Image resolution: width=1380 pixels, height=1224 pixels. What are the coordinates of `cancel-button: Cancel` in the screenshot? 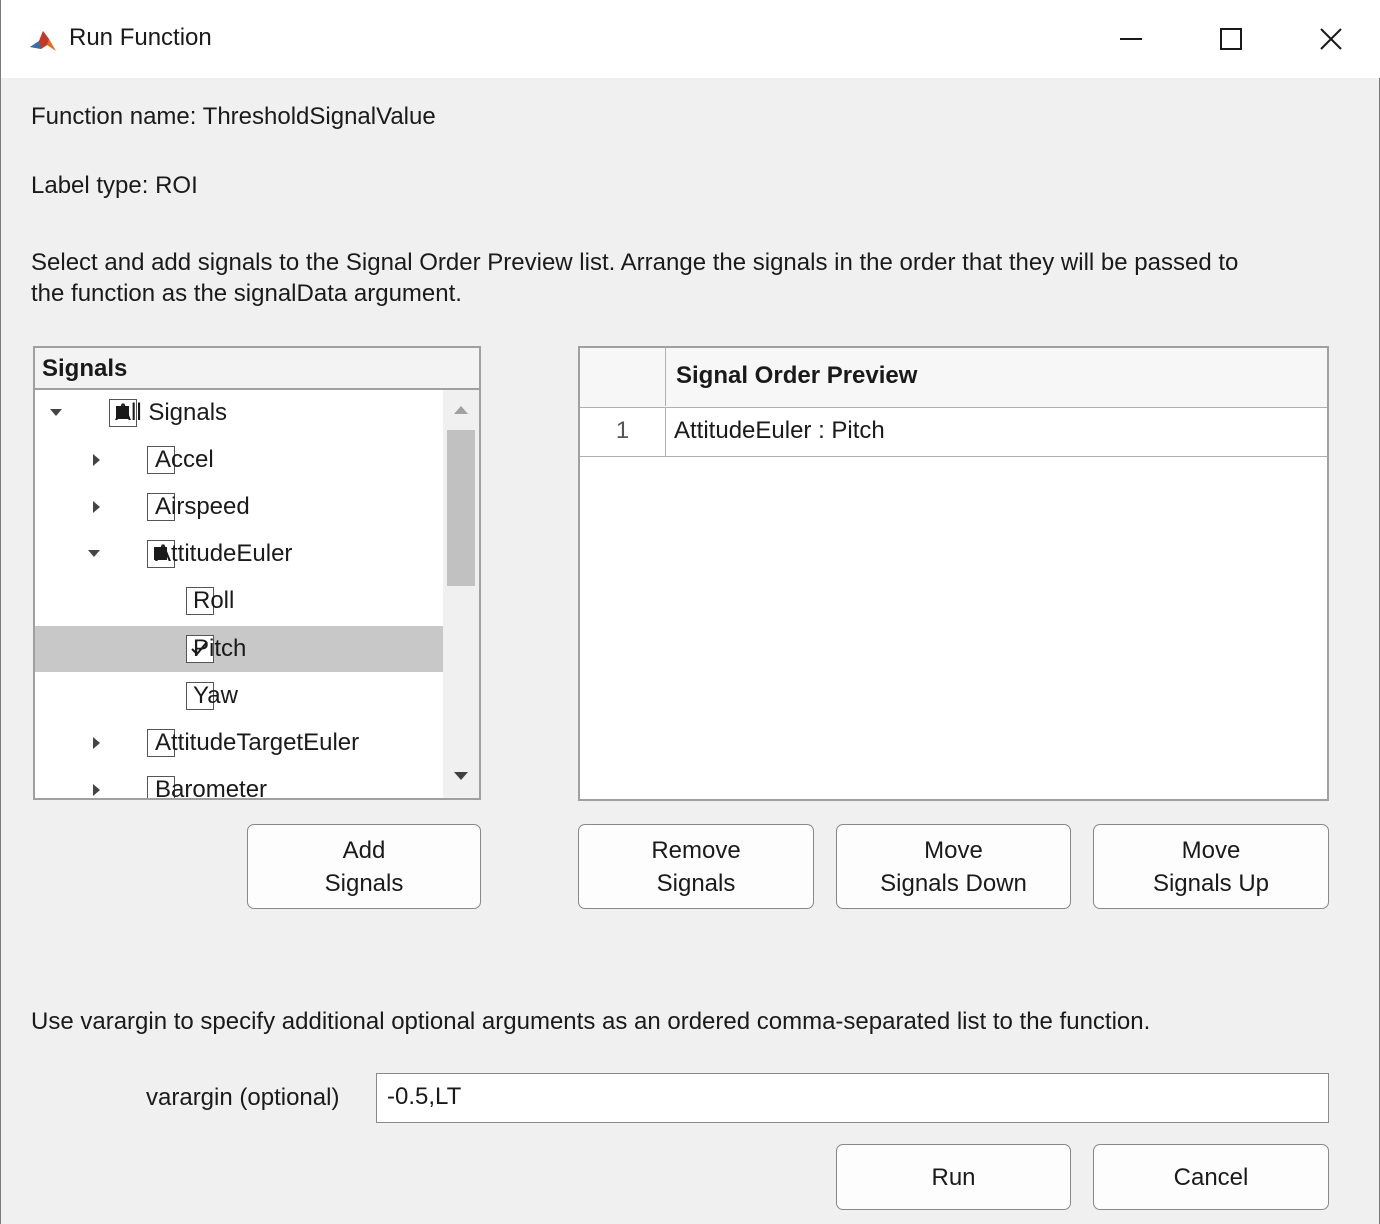 It's located at (1211, 1177).